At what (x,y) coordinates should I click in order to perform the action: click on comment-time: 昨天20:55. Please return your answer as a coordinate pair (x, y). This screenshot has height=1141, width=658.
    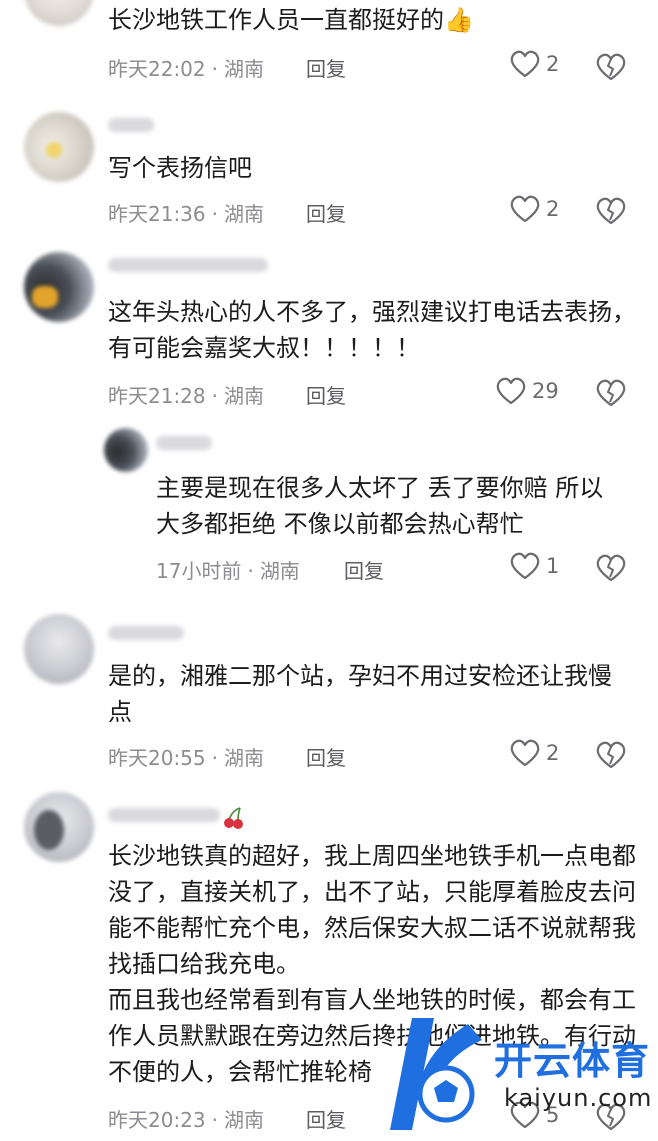
    Looking at the image, I should click on (157, 758).